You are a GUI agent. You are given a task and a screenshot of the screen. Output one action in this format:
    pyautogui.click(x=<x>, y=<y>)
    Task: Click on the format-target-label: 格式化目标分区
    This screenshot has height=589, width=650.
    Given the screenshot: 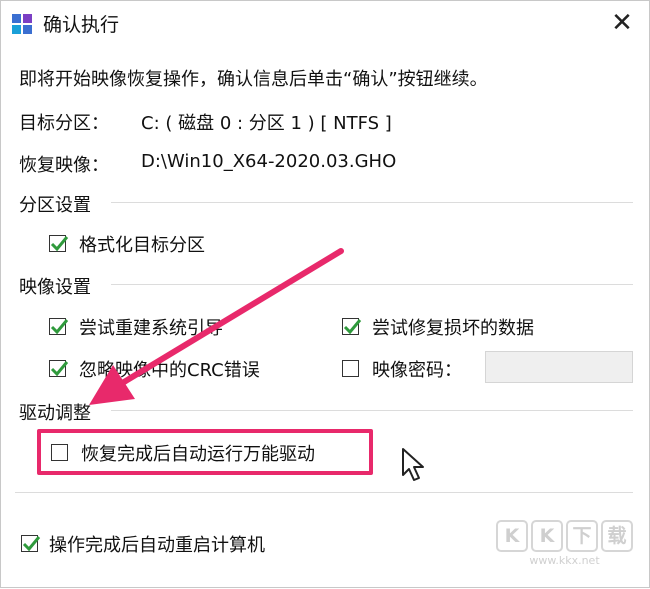 What is the action you would take?
    pyautogui.click(x=142, y=245)
    